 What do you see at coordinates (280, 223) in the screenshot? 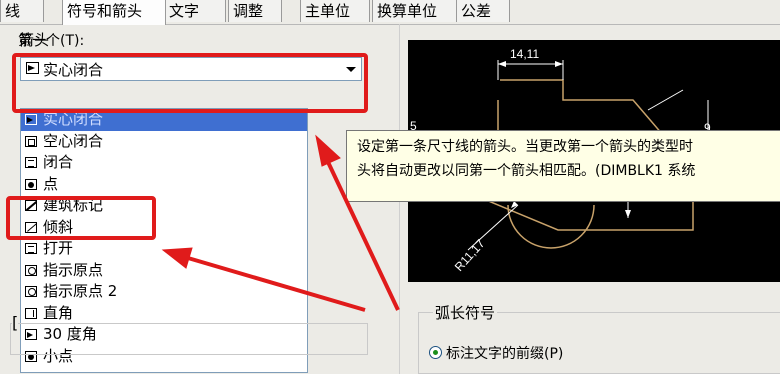
I see `annotation-arrows` at bounding box center [280, 223].